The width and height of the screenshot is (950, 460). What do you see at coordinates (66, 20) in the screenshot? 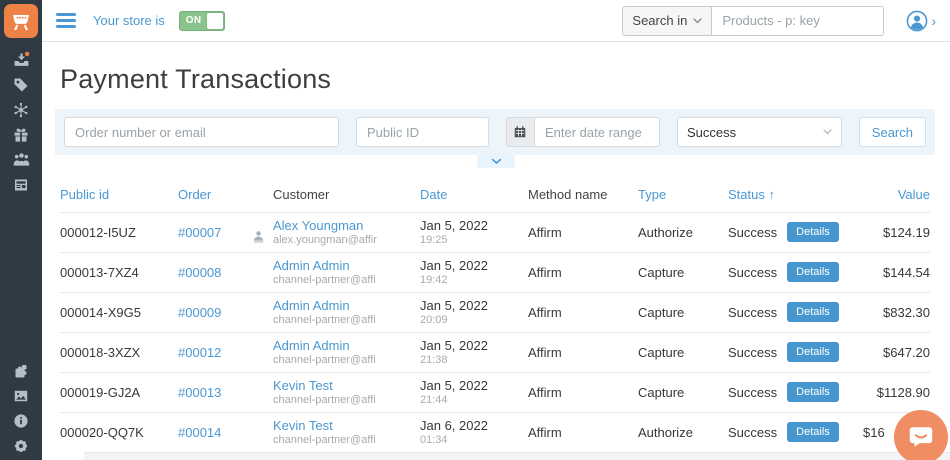
I see `menu-icon` at bounding box center [66, 20].